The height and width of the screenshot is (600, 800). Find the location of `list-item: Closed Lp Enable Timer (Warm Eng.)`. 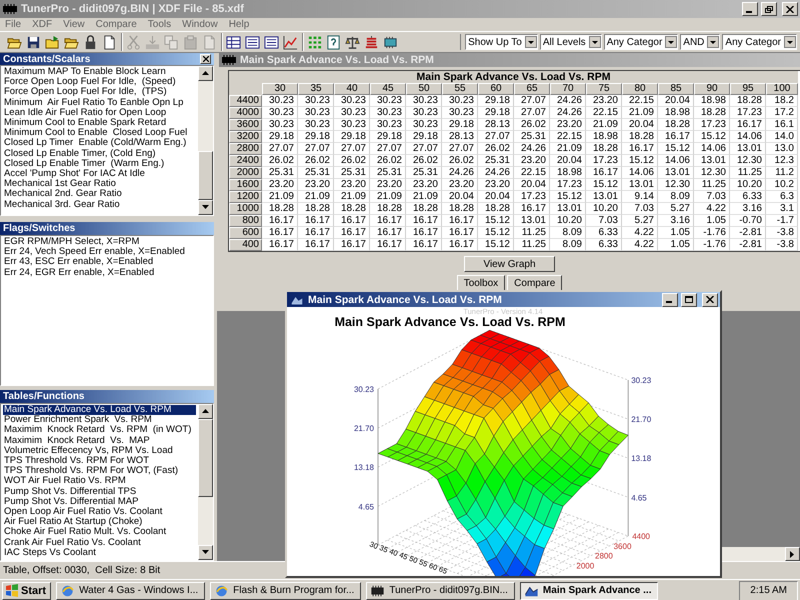

list-item: Closed Lp Enable Timer (Warm Eng.) is located at coordinates (99, 164).